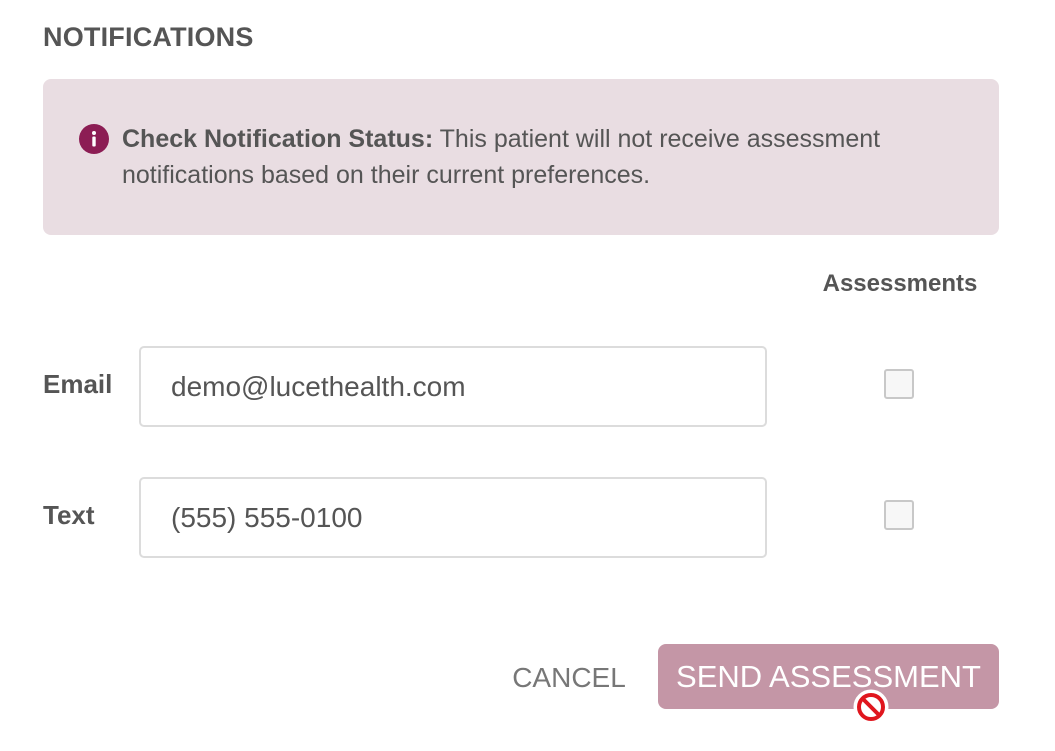  I want to click on alert-heading: Check Notification Status:, so click(278, 139).